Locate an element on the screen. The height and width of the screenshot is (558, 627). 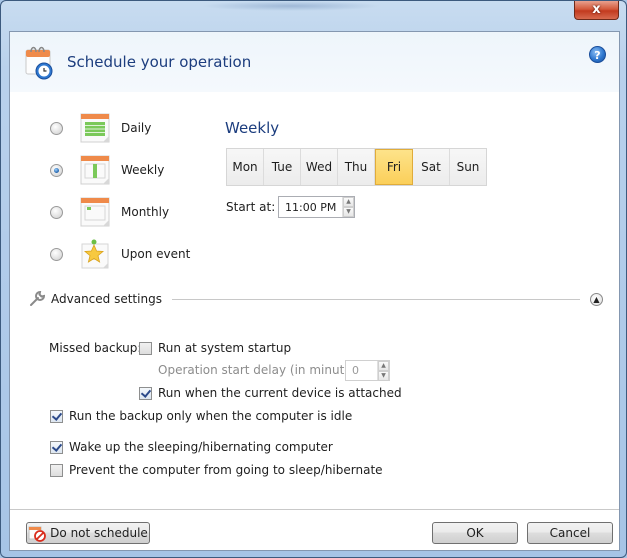
do-not-schedule-label: Do not schedule is located at coordinates (99, 533).